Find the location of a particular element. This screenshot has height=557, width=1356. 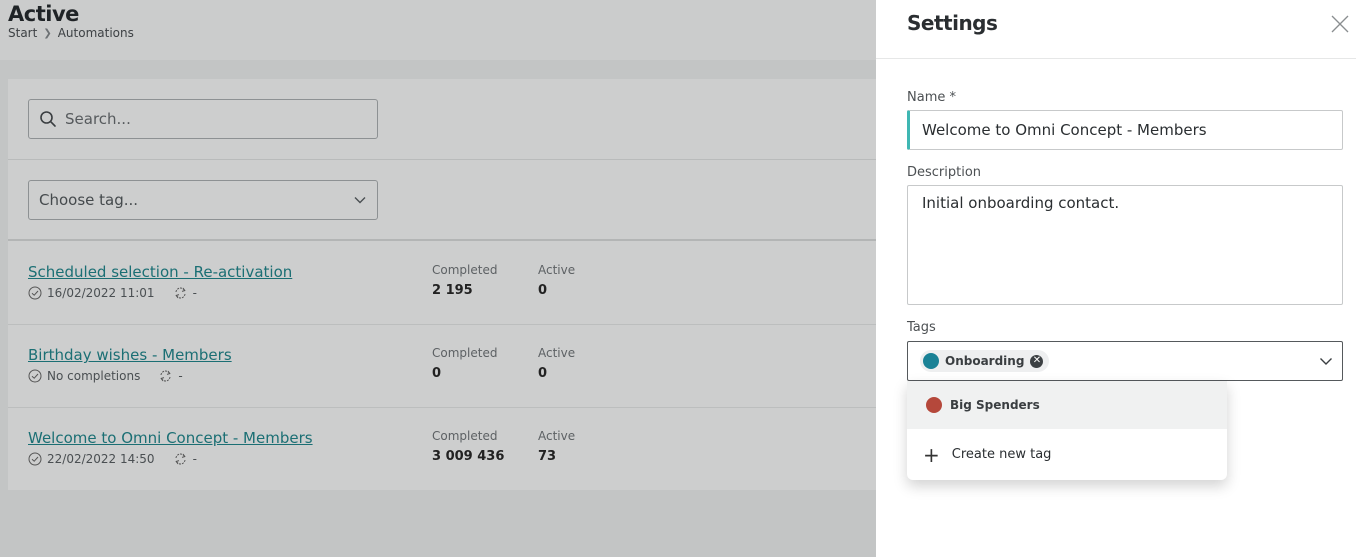

dropdown-option-label: Big Spenders is located at coordinates (995, 405).